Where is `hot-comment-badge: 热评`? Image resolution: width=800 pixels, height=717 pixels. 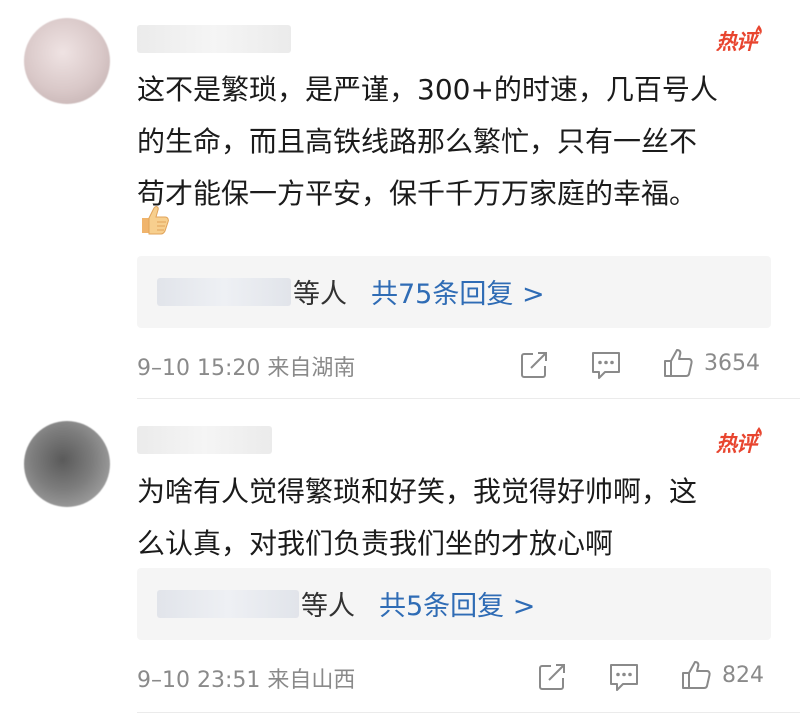
hot-comment-badge: 热评 is located at coordinates (741, 442).